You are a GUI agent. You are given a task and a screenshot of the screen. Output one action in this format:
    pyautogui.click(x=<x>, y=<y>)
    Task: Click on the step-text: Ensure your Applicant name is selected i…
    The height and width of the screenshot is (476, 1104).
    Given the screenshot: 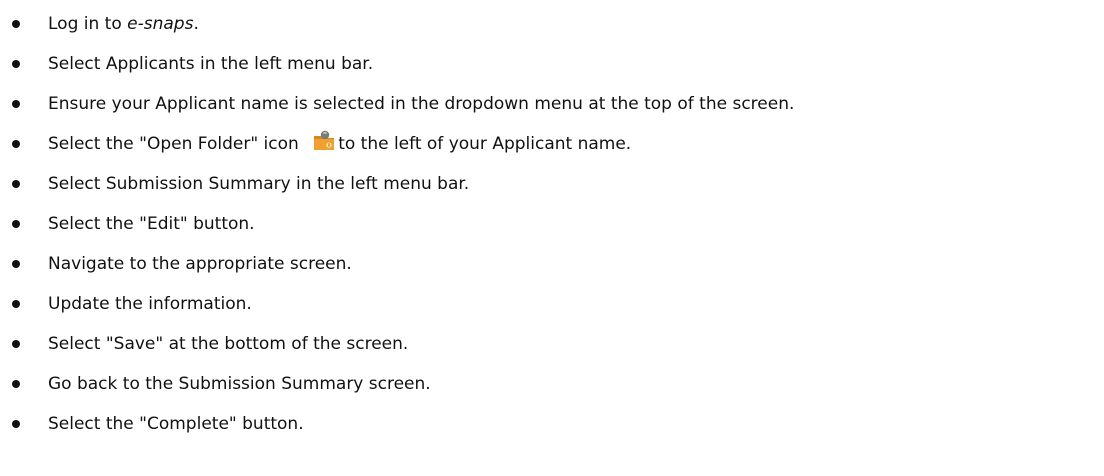 What is the action you would take?
    pyautogui.click(x=421, y=104)
    